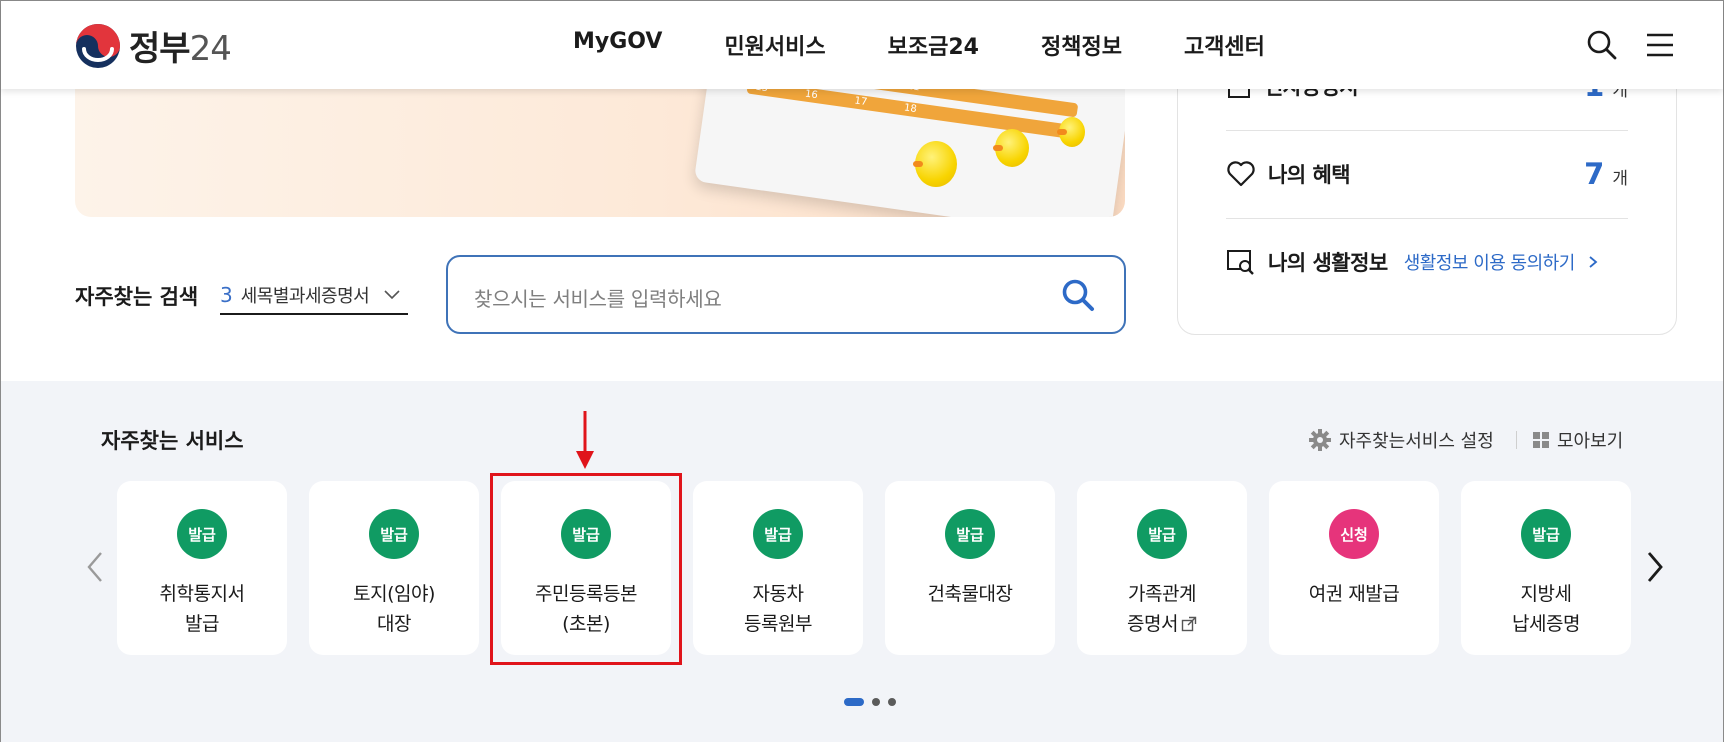 The height and width of the screenshot is (742, 1724). I want to click on my-benefits-count: 7, so click(1594, 174).